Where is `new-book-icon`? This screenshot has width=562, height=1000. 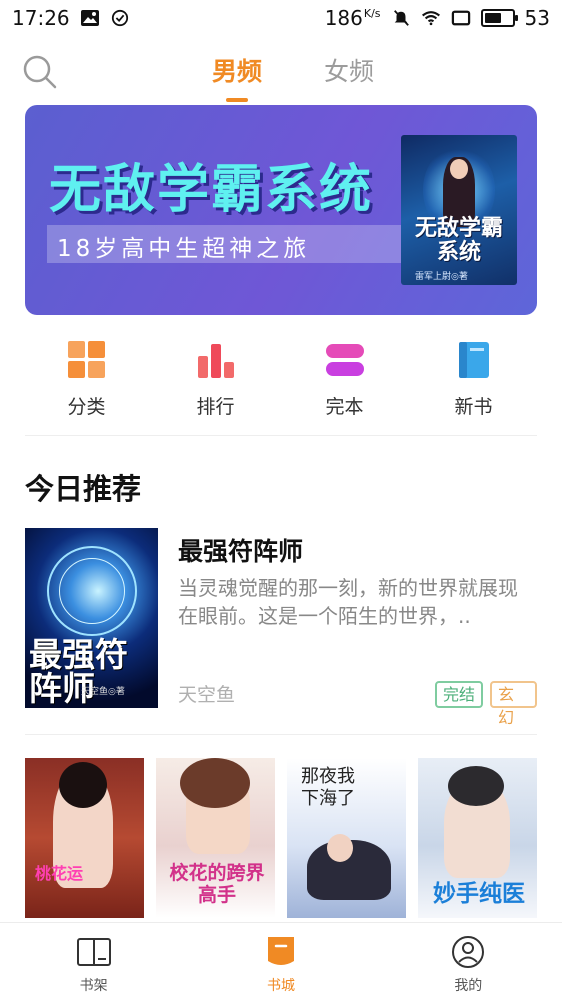 new-book-icon is located at coordinates (473, 360).